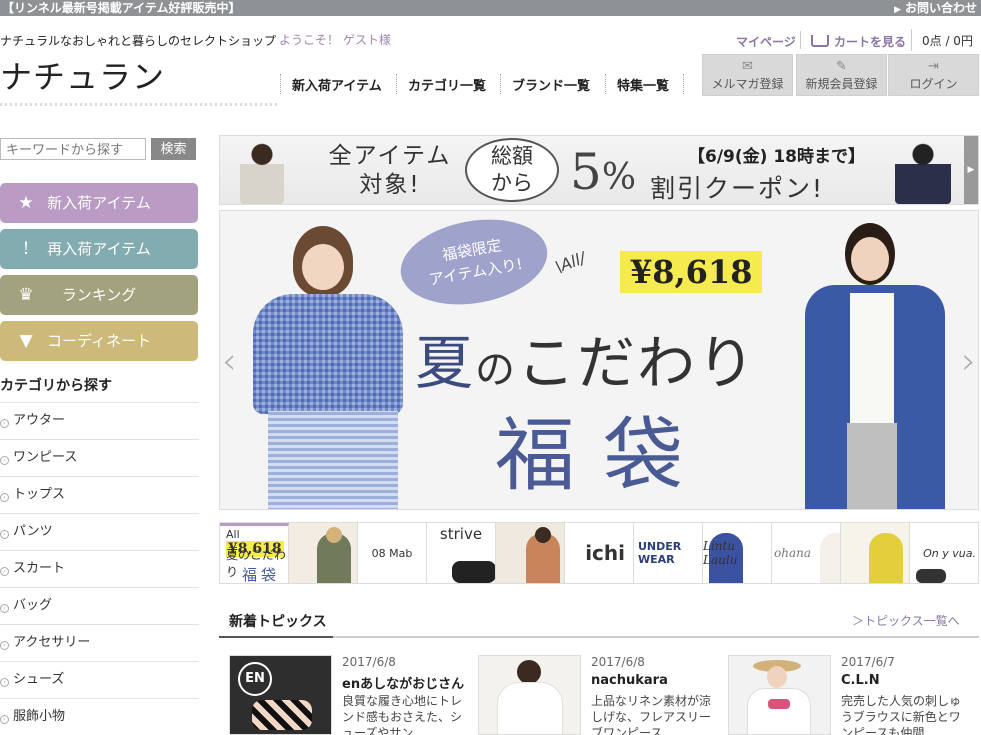 Image resolution: width=981 pixels, height=735 pixels. What do you see at coordinates (278, 622) in the screenshot?
I see `topics-heading: 新着トピックス` at bounding box center [278, 622].